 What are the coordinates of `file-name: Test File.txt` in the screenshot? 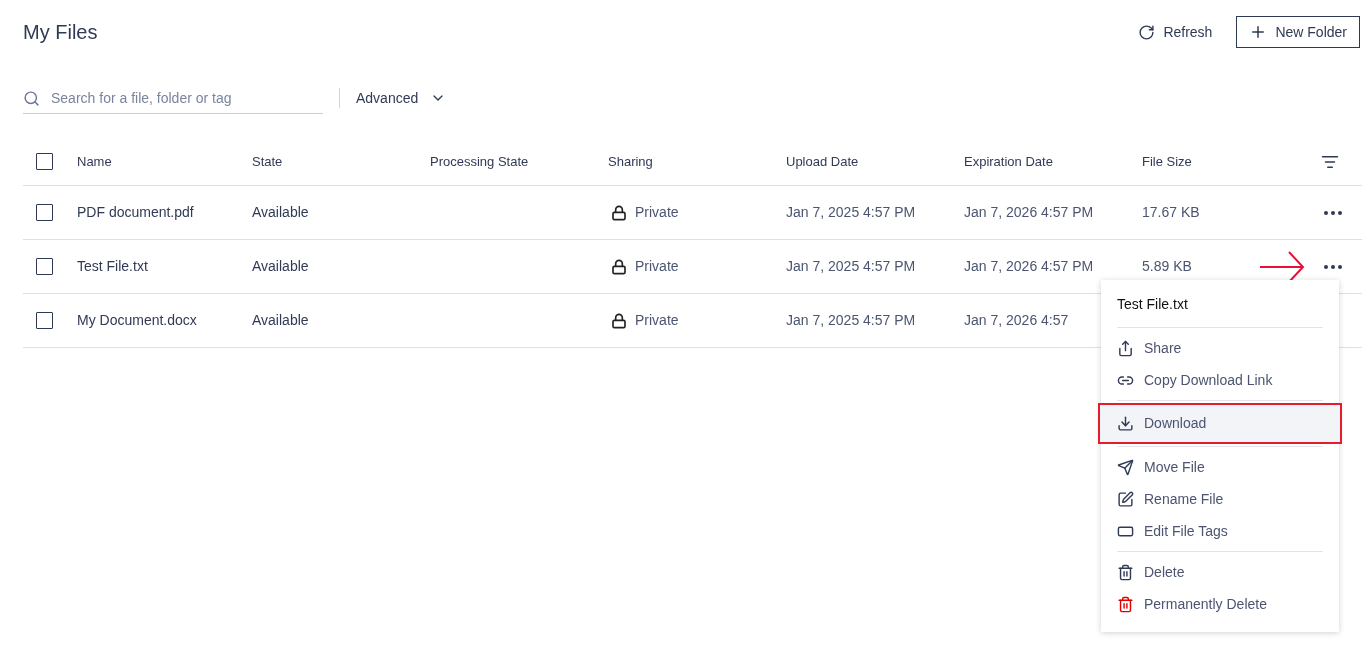 It's located at (164, 266).